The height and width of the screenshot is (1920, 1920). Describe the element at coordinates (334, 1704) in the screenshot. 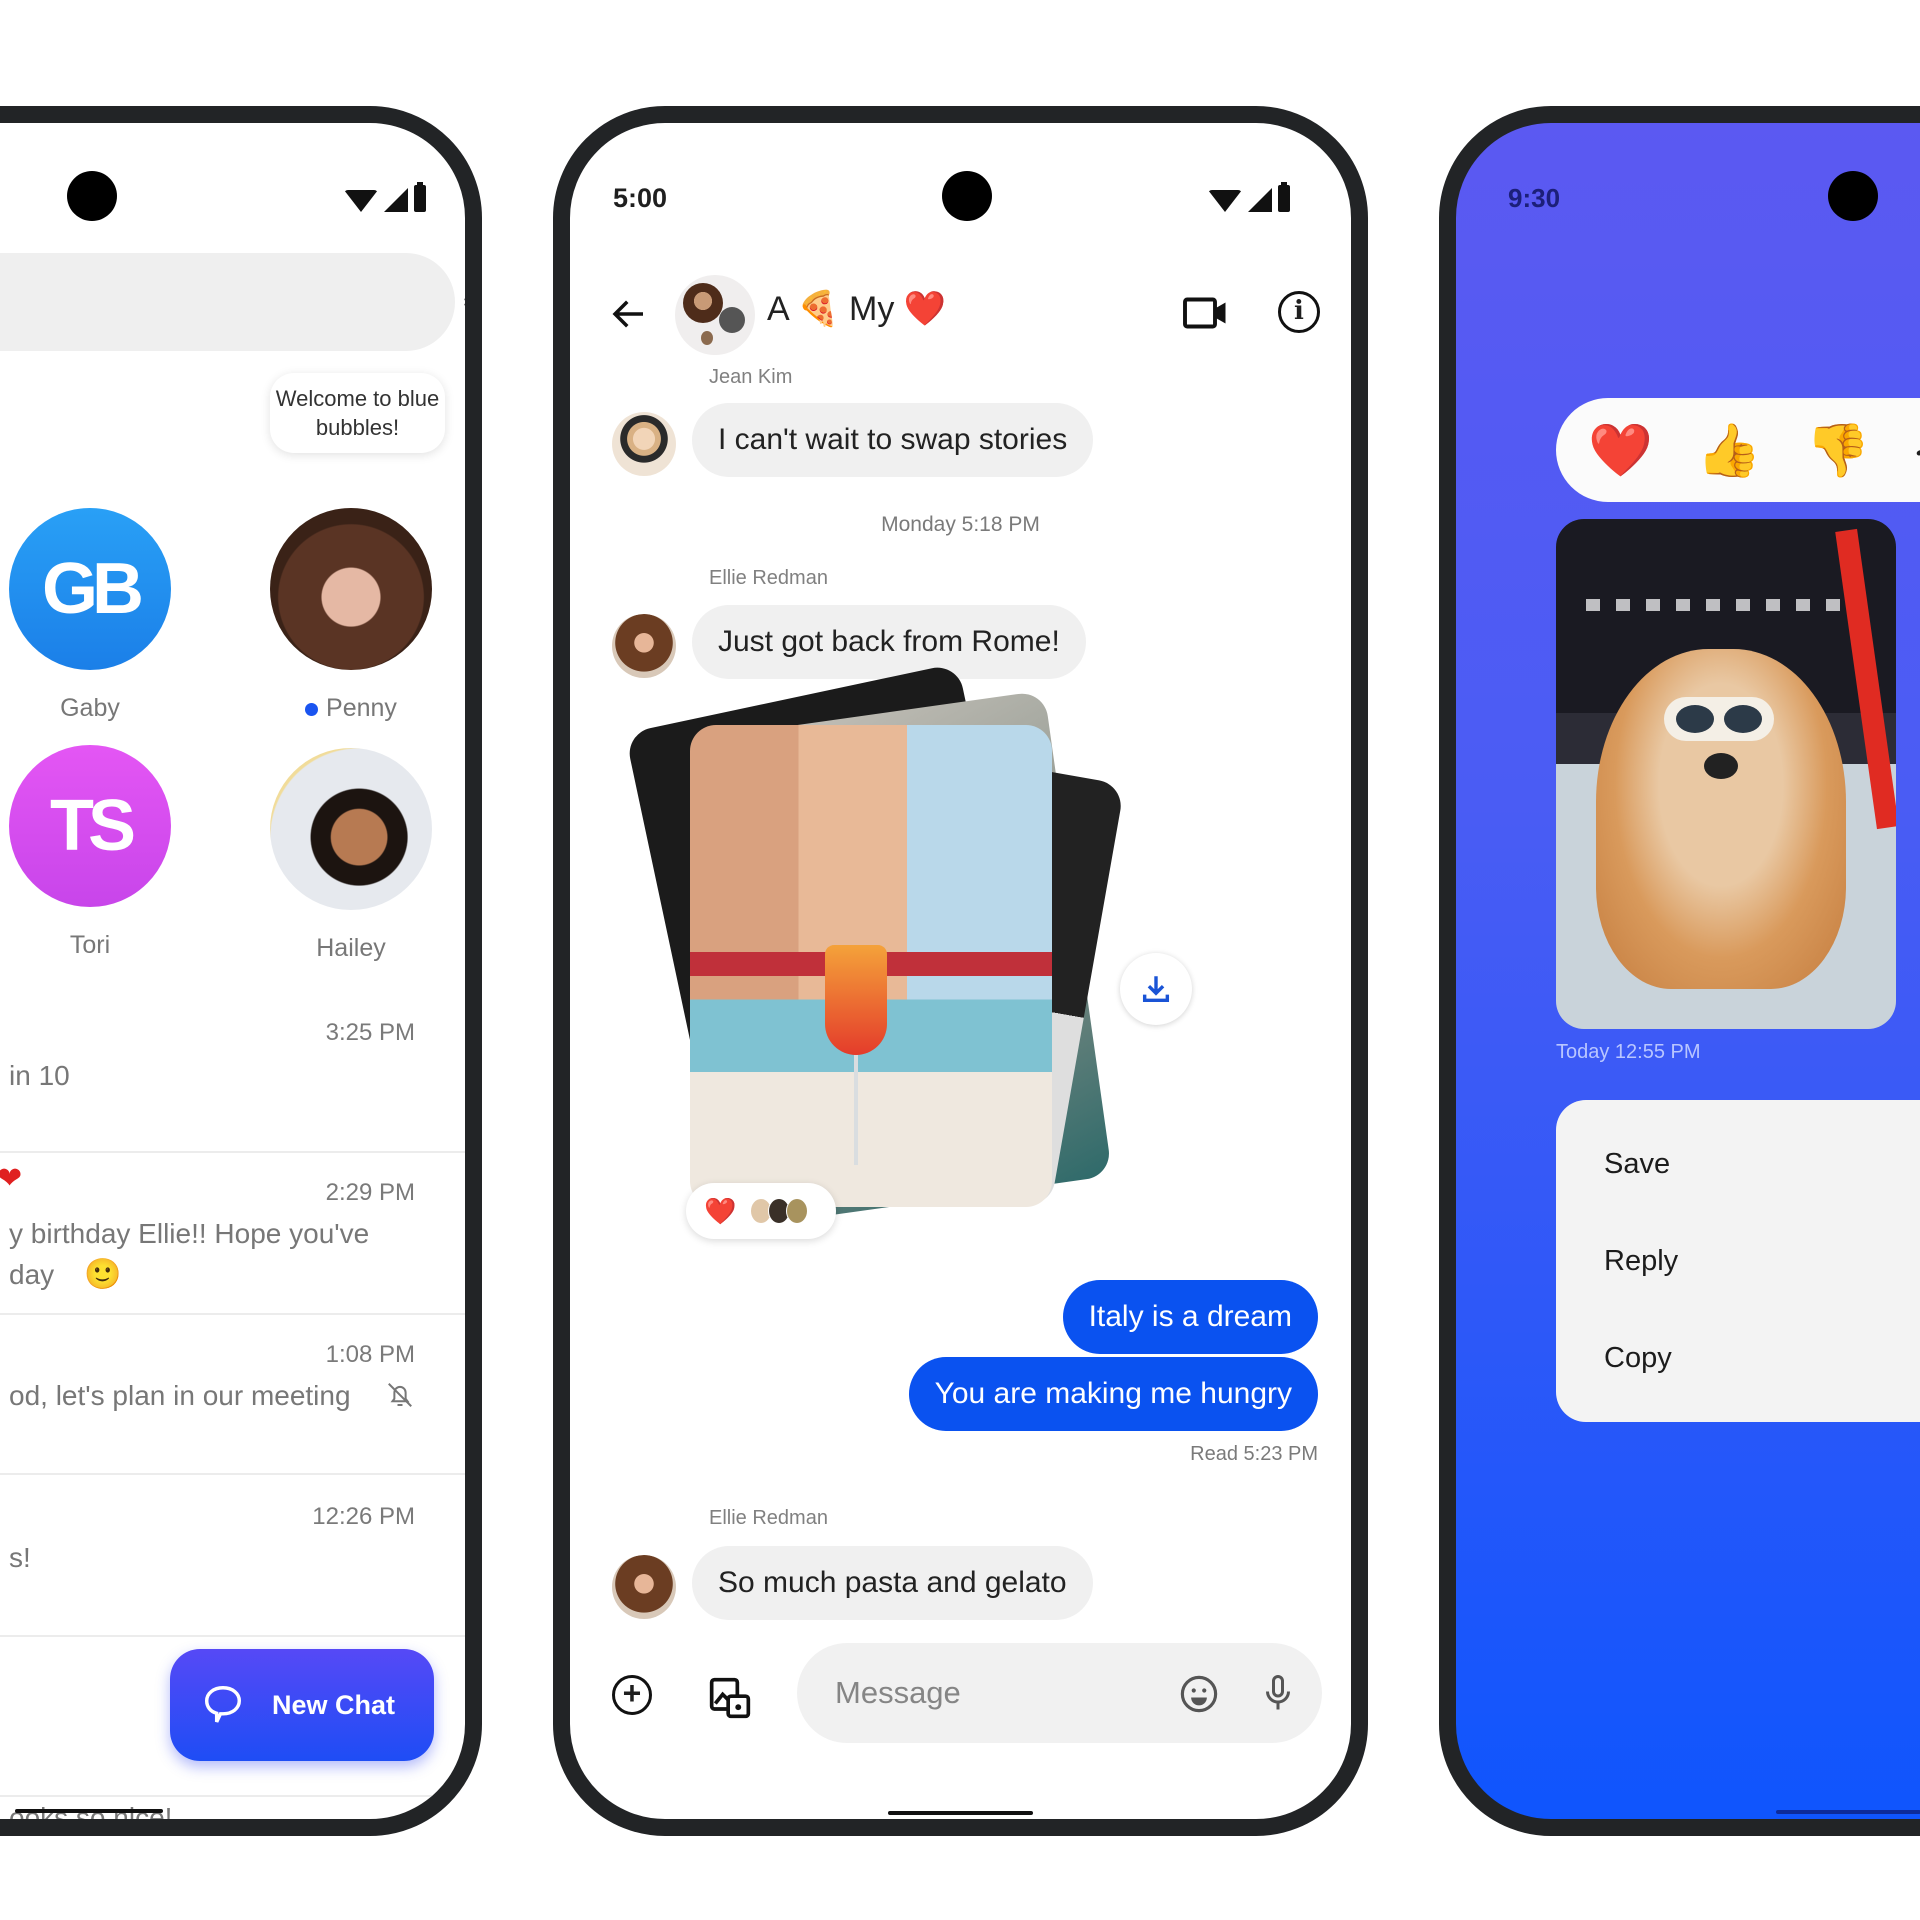

I see `new-chat-label: New Chat` at that location.